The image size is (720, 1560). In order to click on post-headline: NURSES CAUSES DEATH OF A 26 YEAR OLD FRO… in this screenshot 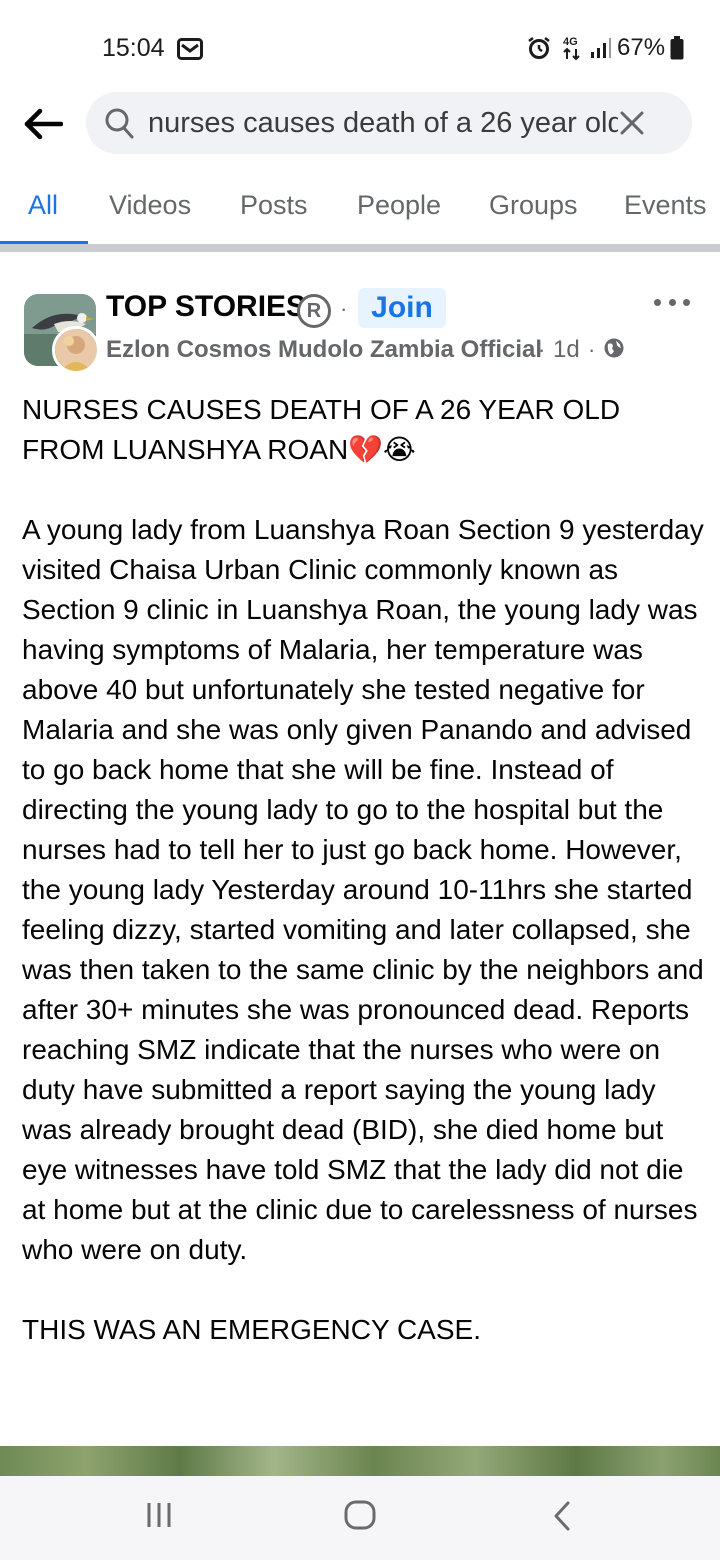, I will do `click(321, 429)`.